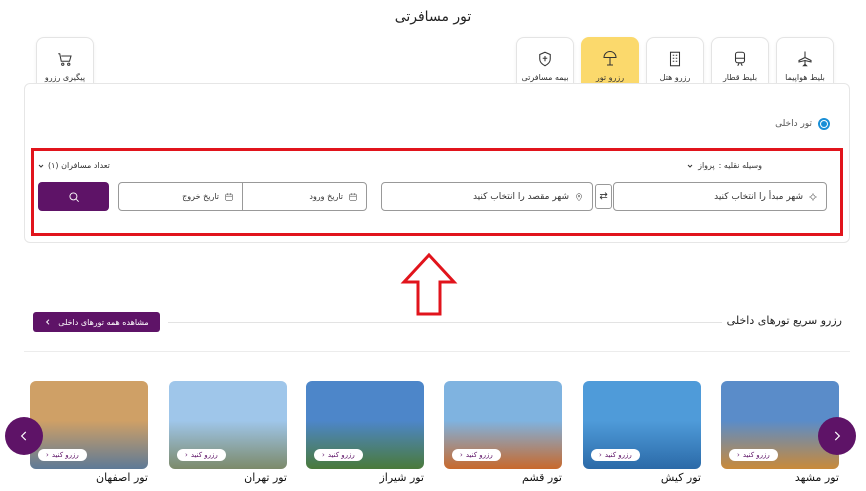  I want to click on checkout-field: تاریخ خروج, so click(181, 196).